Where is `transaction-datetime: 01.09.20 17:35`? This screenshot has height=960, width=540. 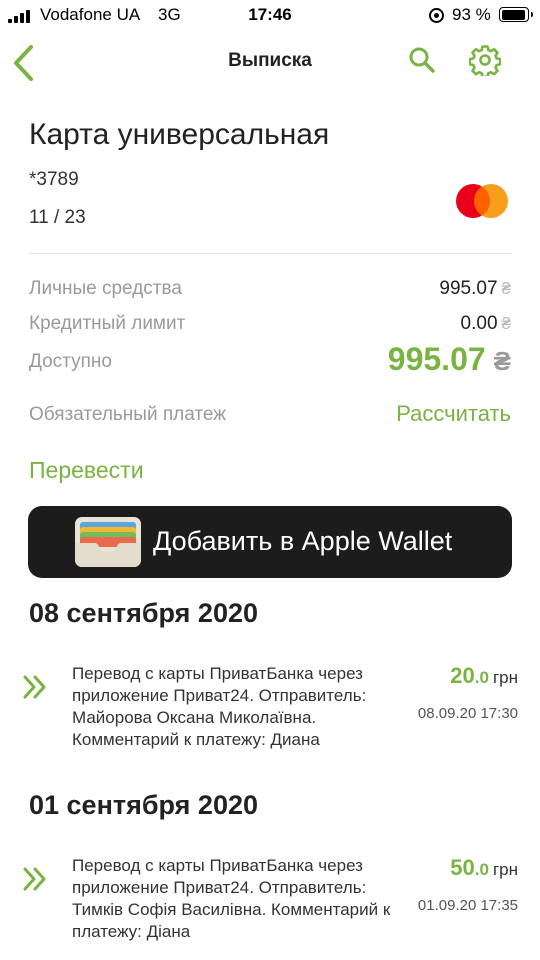
transaction-datetime: 01.09.20 17:35 is located at coordinates (467, 905).